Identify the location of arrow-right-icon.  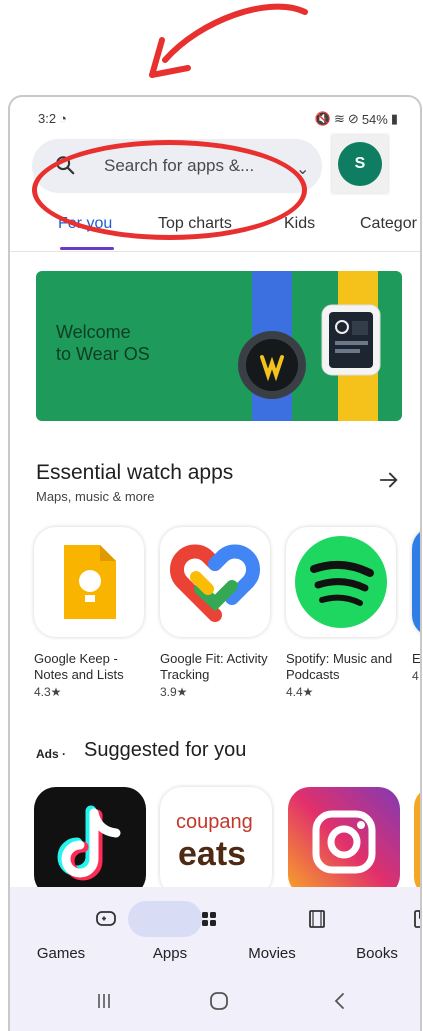
(389, 480).